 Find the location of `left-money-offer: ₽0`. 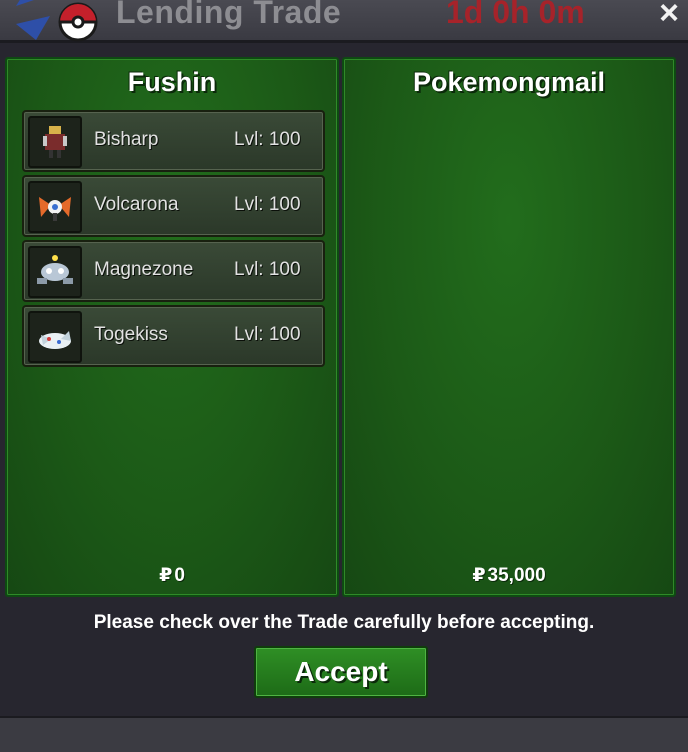

left-money-offer: ₽0 is located at coordinates (172, 575).